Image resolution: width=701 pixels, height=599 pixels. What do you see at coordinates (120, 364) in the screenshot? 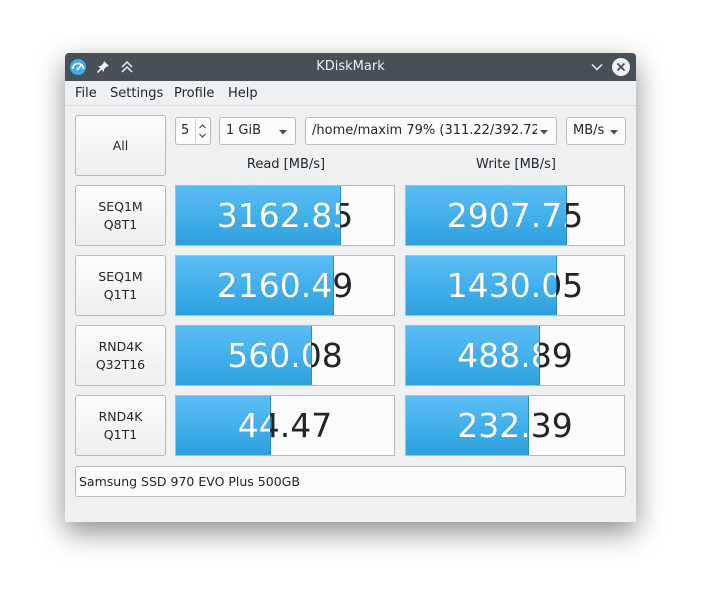
I see `test-params: Q32T16` at bounding box center [120, 364].